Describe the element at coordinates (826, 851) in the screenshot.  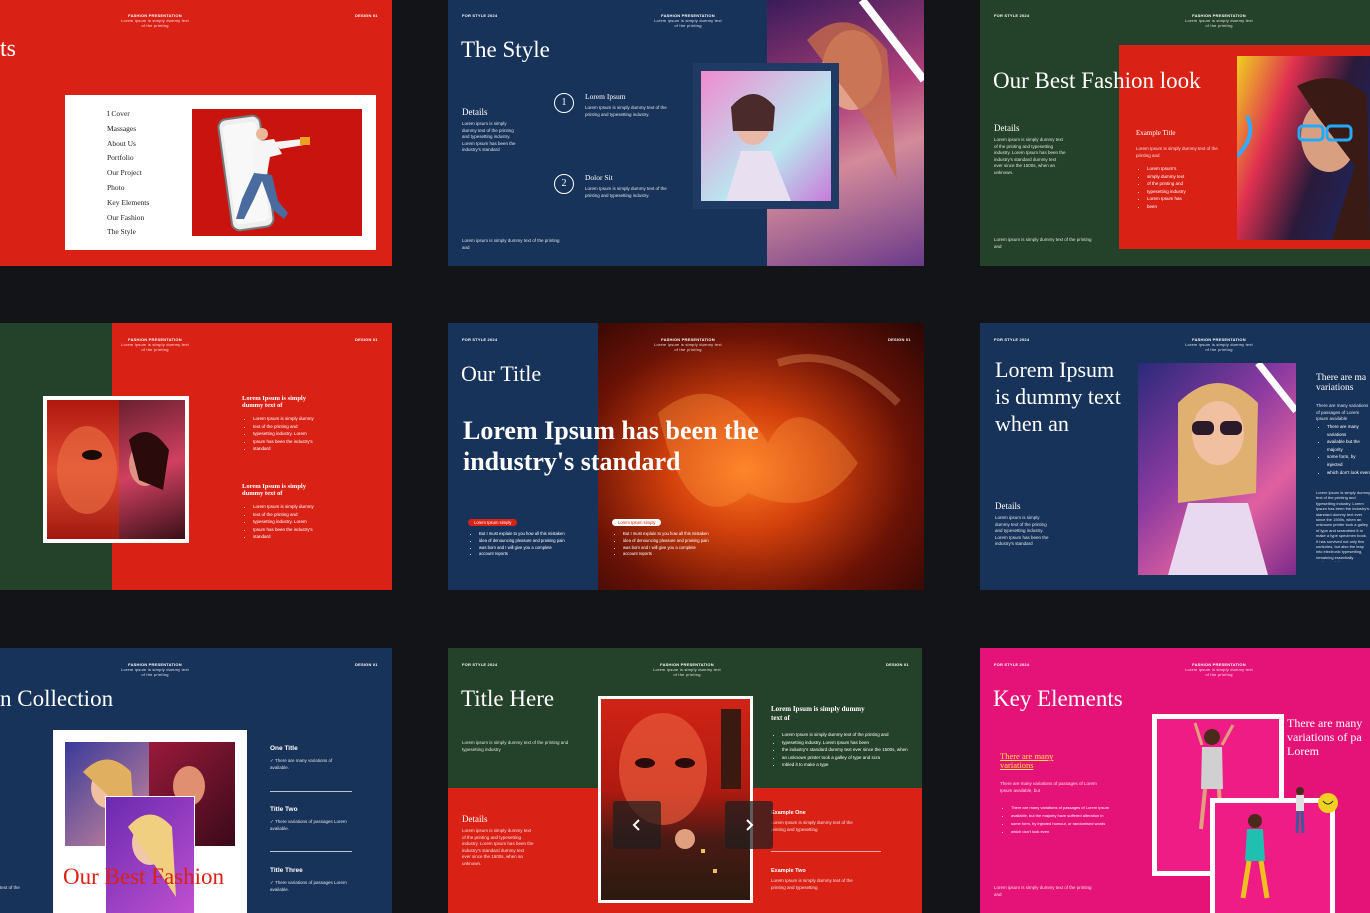
I see `divider` at that location.